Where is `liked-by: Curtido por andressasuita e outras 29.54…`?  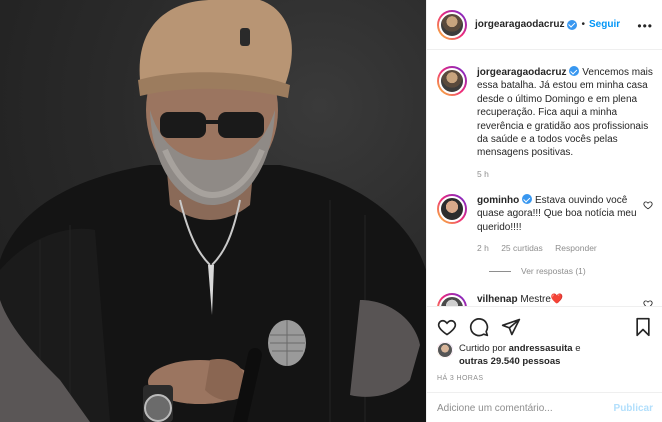 liked-by: Curtido por andressasuita e outras 29.54… is located at coordinates (508, 355).